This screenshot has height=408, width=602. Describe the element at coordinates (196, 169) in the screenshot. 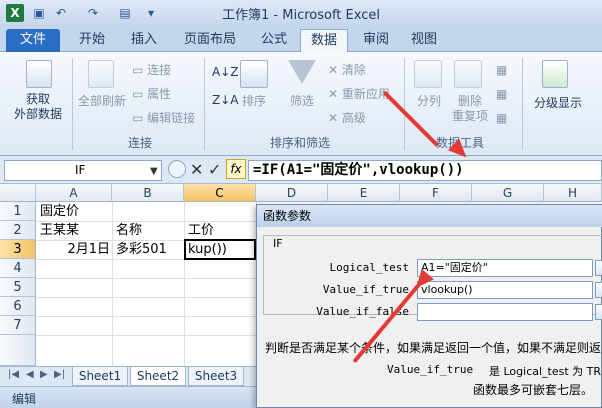

I see `cancel-icon: ✕` at that location.